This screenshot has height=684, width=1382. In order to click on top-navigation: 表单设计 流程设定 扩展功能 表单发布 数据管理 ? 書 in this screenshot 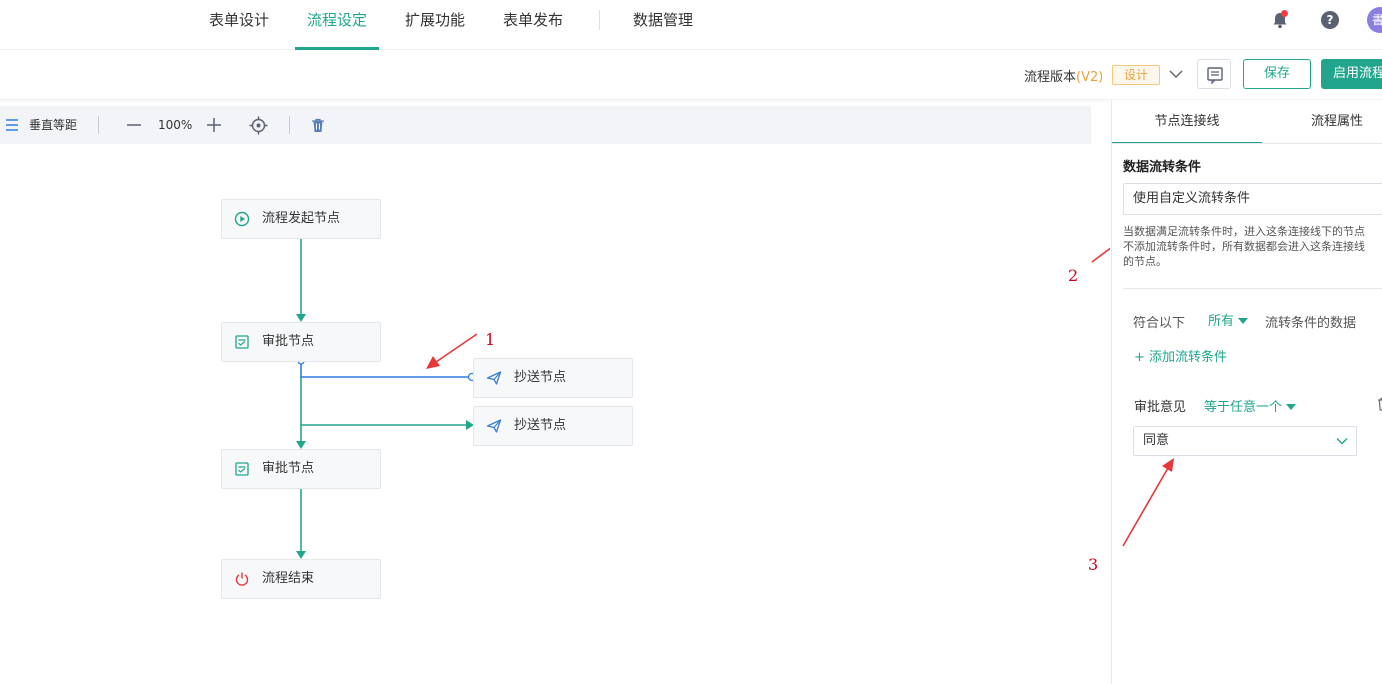, I will do `click(691, 25)`.